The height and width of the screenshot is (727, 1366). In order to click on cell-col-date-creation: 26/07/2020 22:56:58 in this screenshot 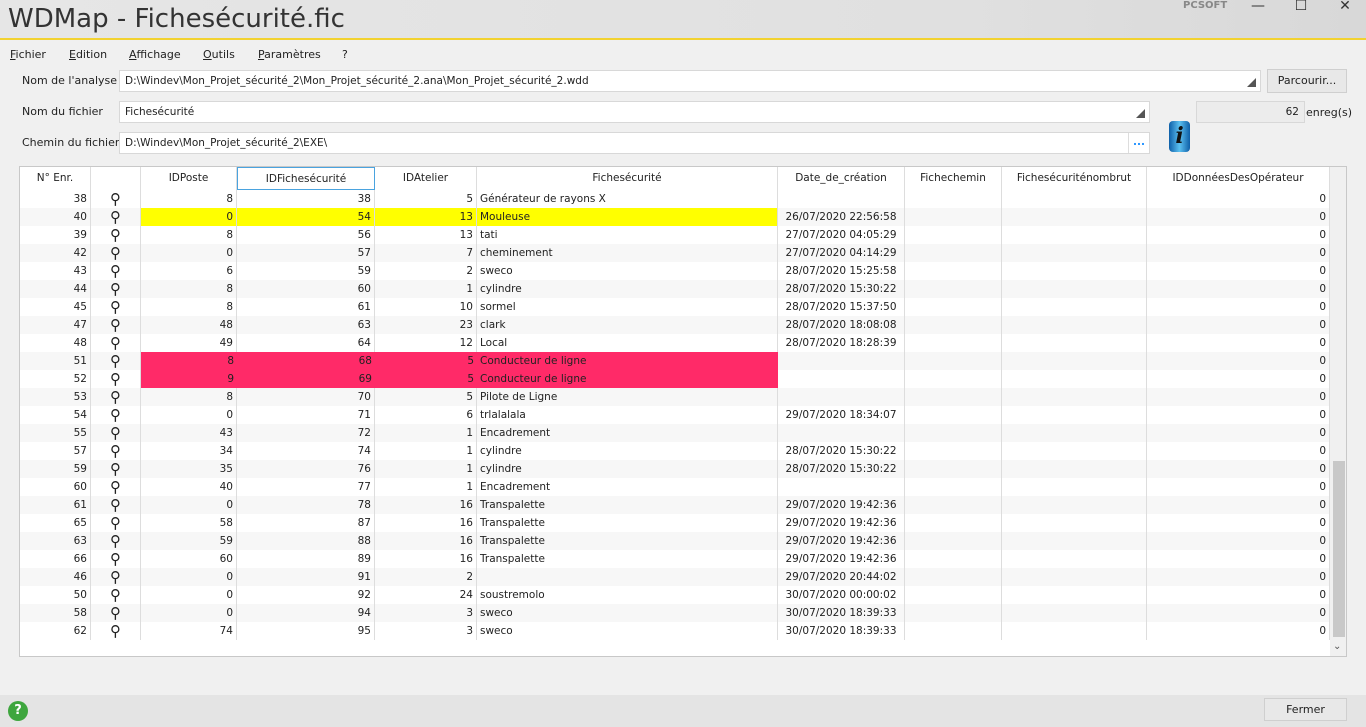, I will do `click(841, 217)`.